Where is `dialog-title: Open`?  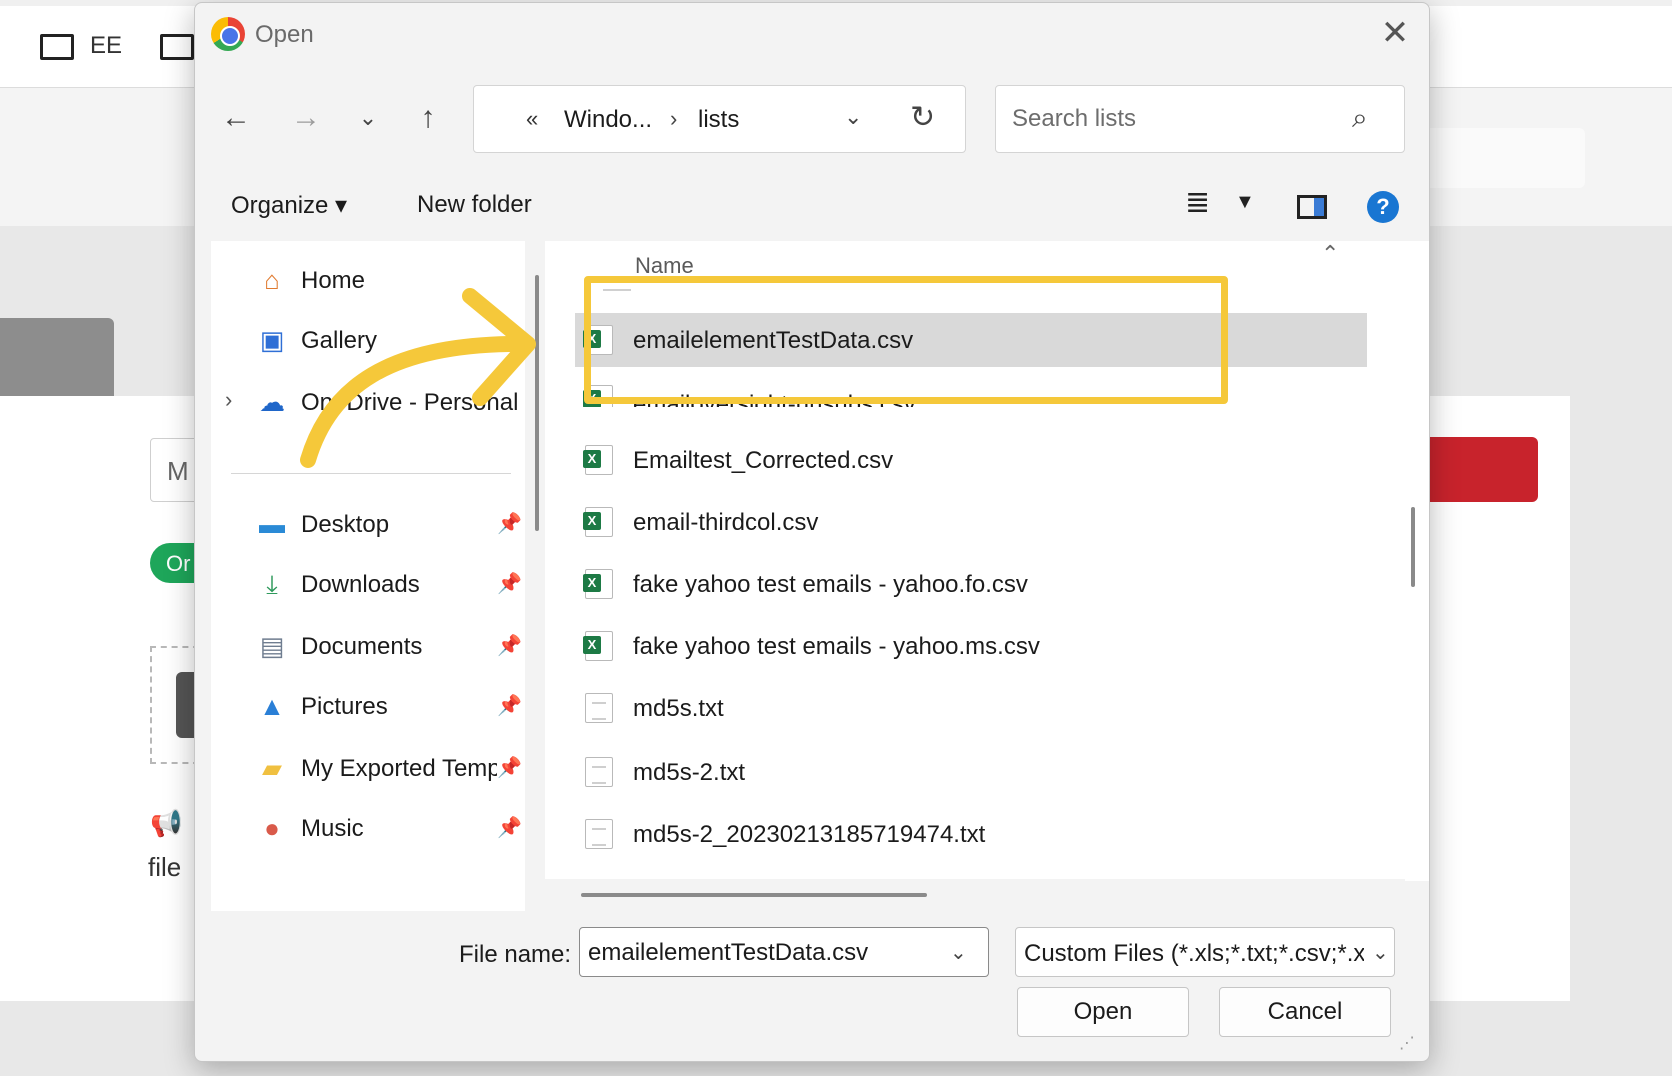
dialog-title: Open is located at coordinates (284, 34).